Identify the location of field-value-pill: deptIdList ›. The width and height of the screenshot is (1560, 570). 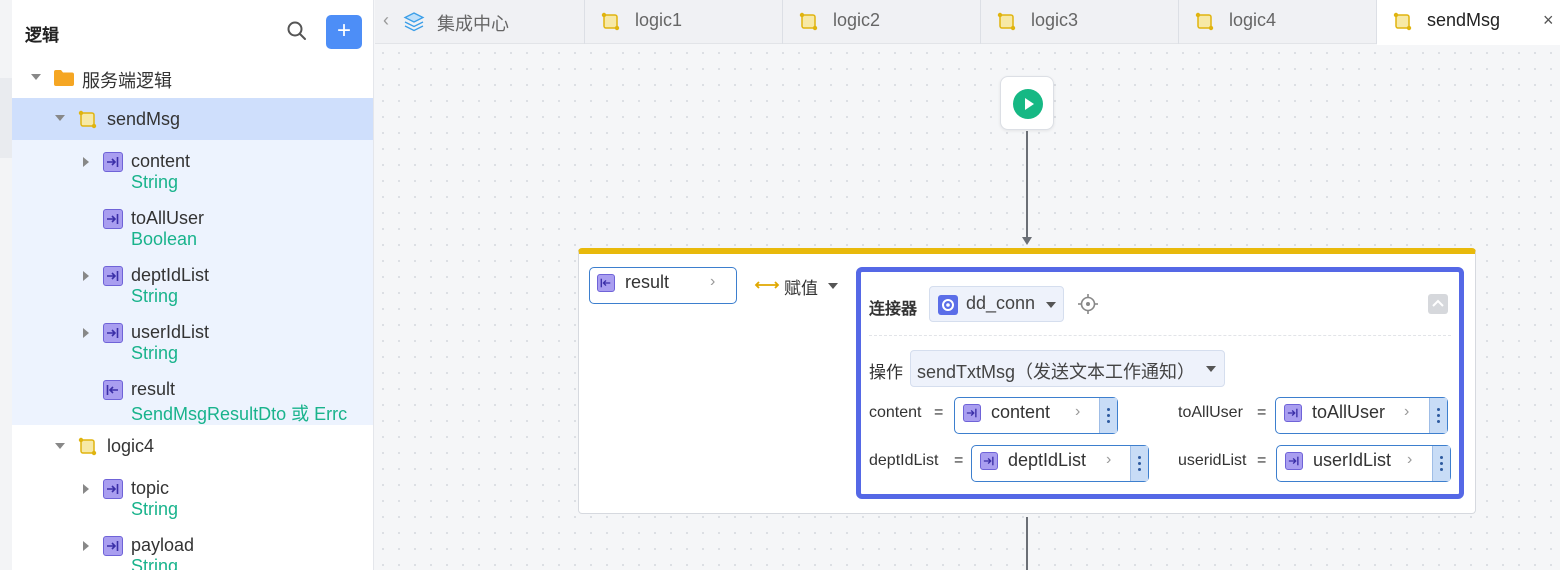
(1060, 463).